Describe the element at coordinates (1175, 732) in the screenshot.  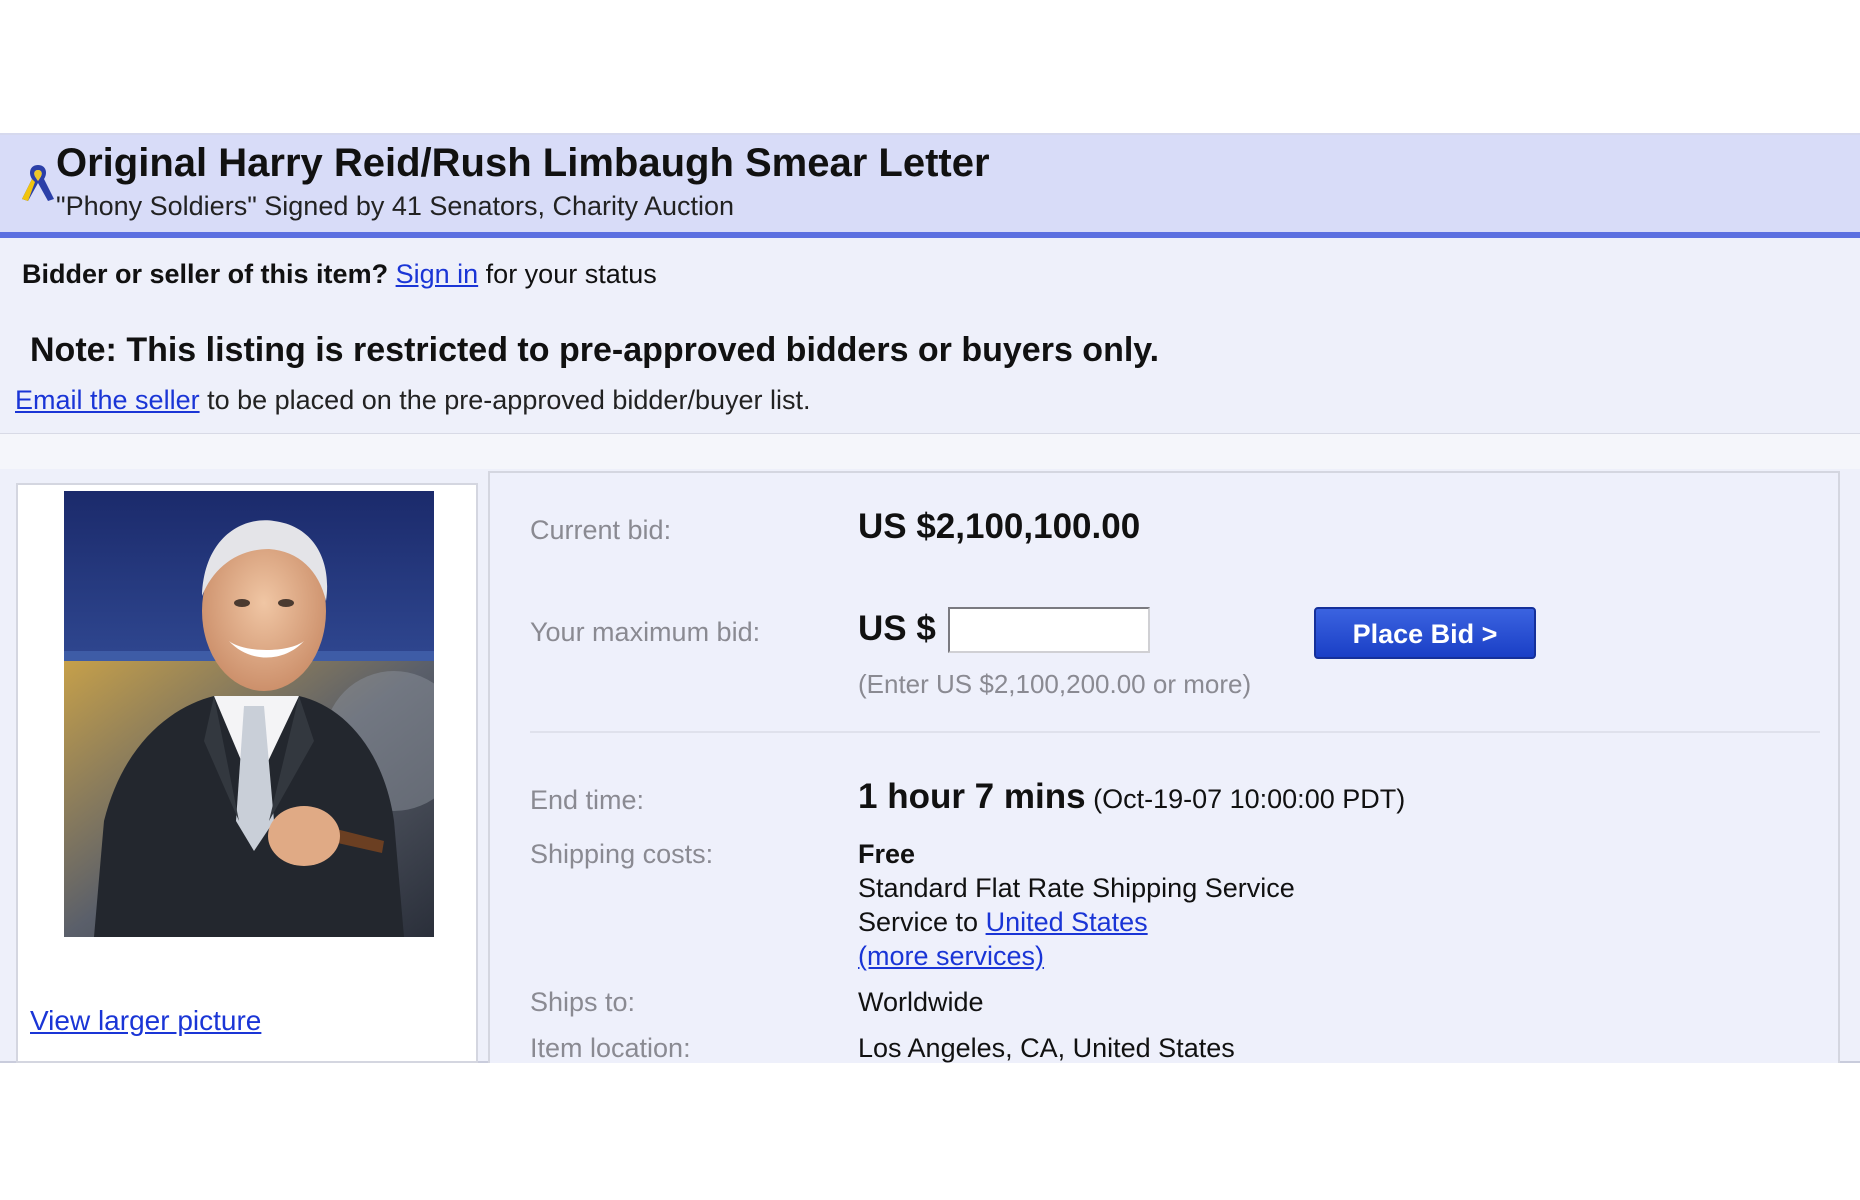
I see `details-rule` at that location.